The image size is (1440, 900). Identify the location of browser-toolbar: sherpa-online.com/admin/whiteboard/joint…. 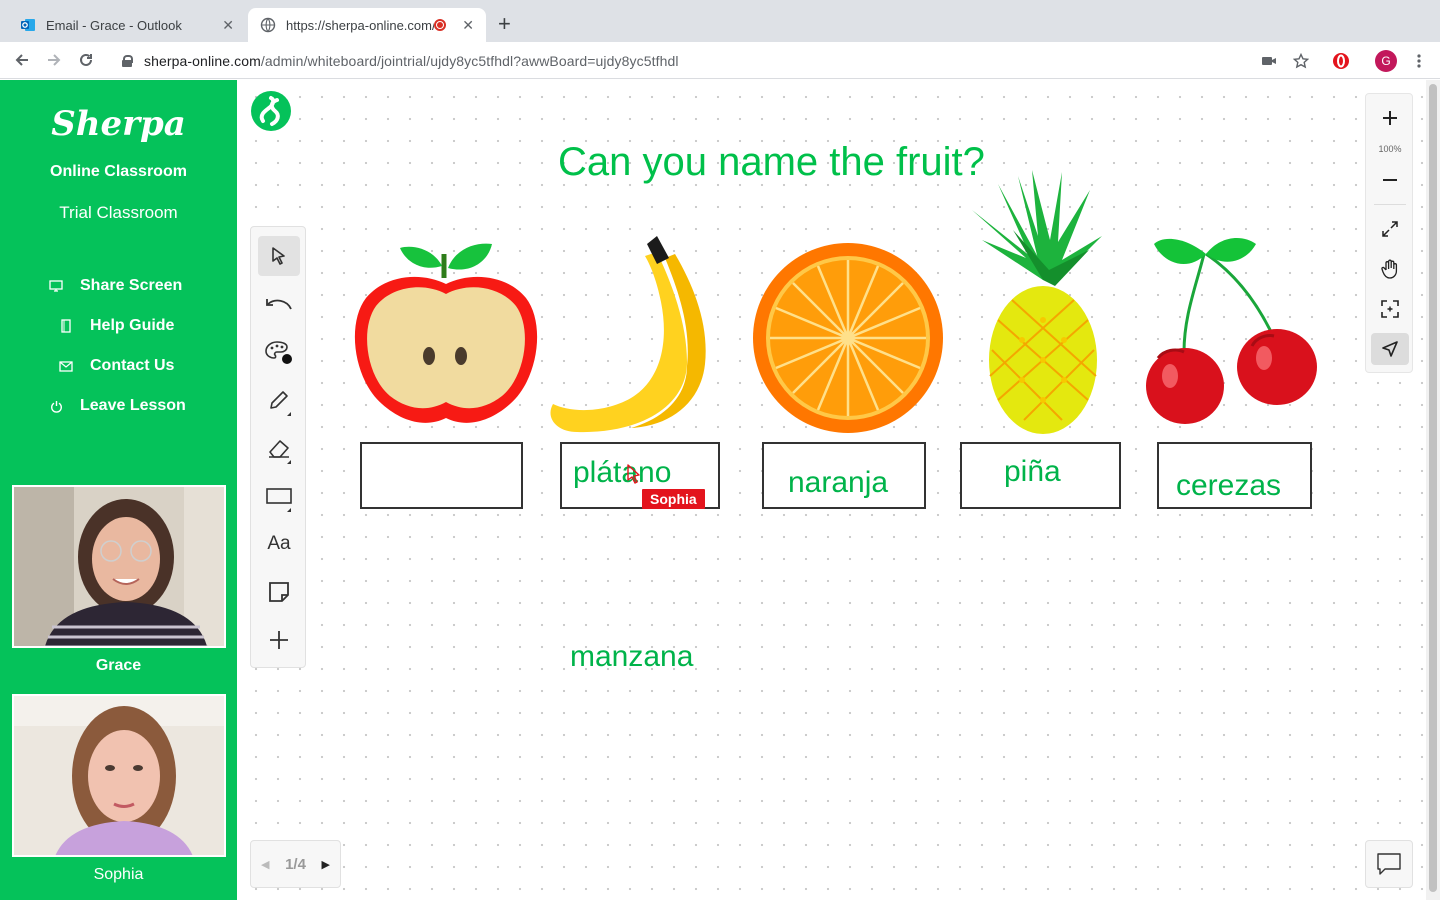
(720, 60).